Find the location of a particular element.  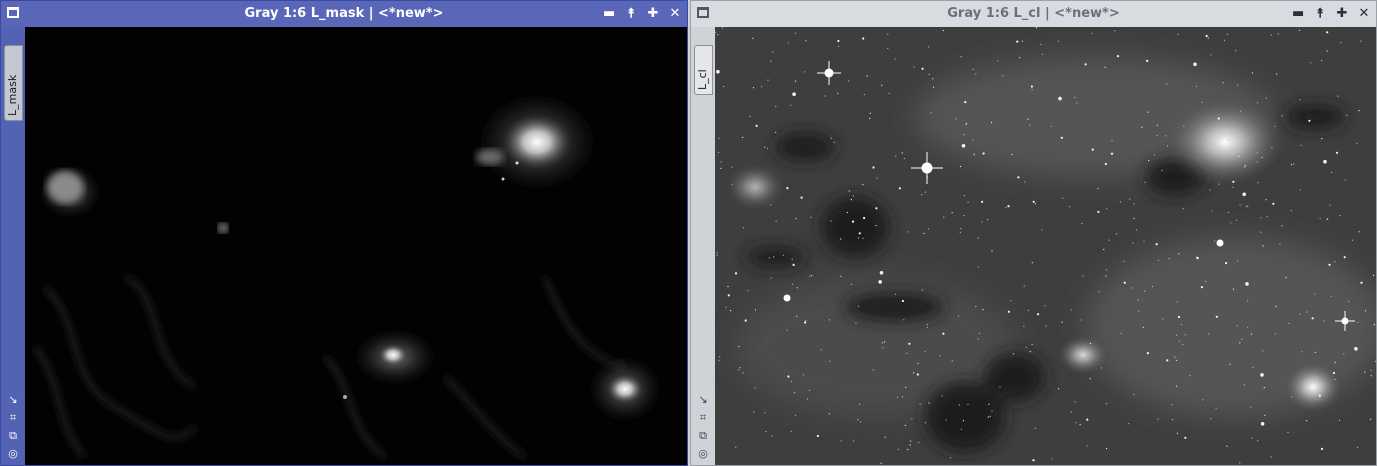

view-tab: L_mask is located at coordinates (13, 83).